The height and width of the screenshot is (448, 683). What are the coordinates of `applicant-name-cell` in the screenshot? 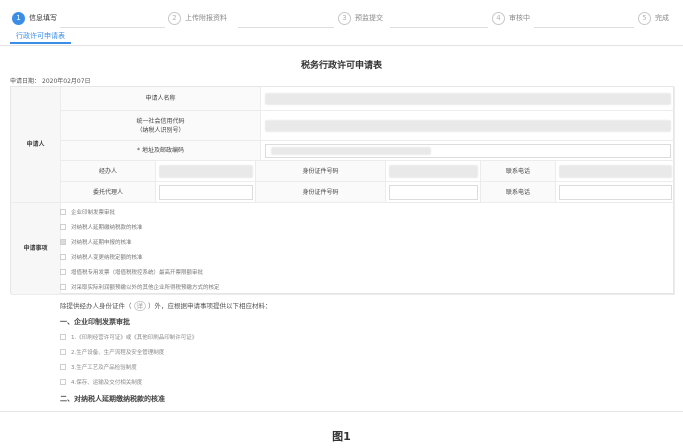 It's located at (468, 99).